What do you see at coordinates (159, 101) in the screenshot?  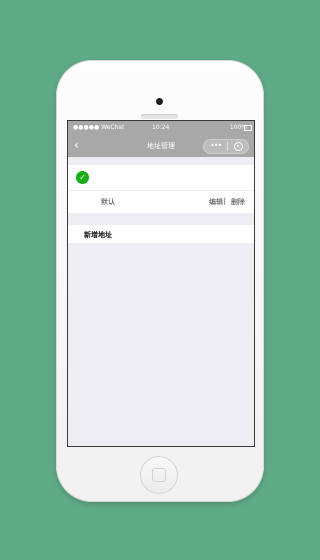 I see `camera` at bounding box center [159, 101].